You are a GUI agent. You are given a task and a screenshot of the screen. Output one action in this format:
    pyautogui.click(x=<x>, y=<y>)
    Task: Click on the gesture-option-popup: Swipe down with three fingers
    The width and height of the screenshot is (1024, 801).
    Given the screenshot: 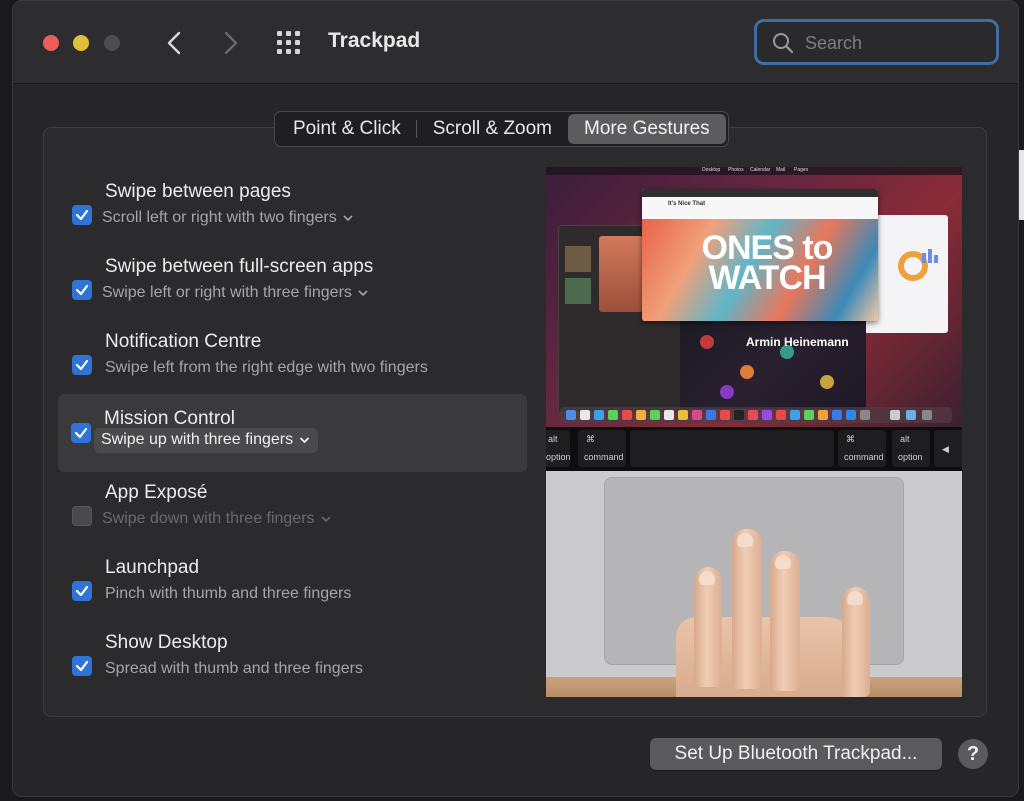 What is the action you would take?
    pyautogui.click(x=216, y=519)
    